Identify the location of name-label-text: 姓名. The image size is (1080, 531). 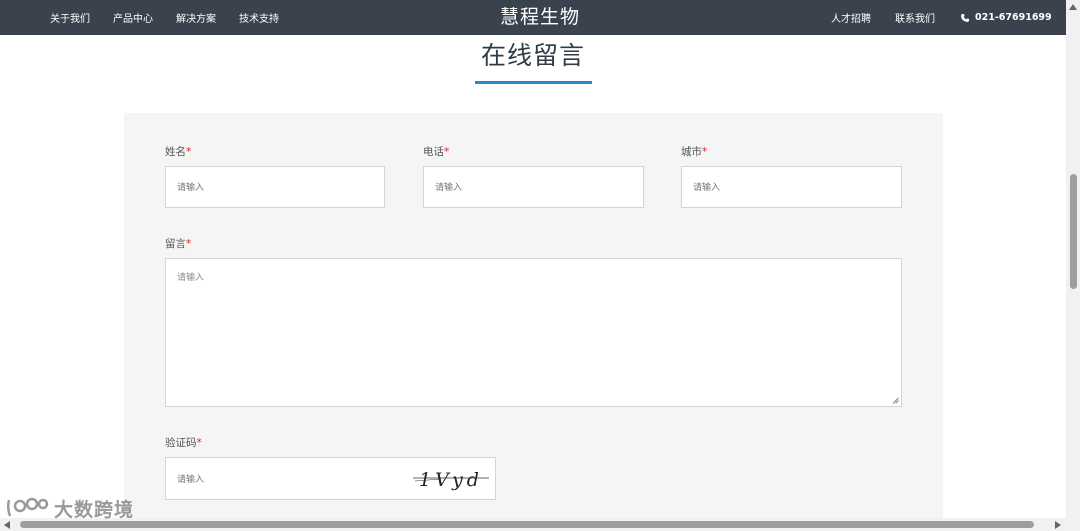
(175, 152).